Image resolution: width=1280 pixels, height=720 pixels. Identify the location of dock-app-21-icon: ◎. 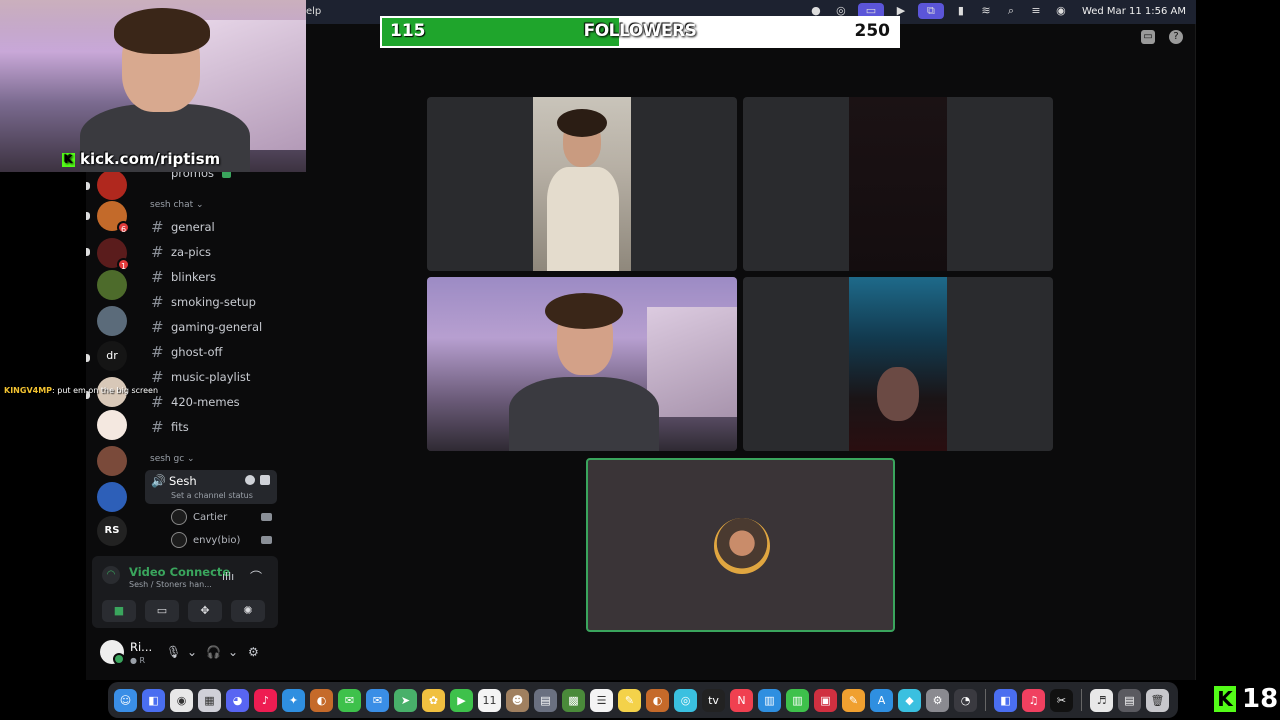
(685, 700).